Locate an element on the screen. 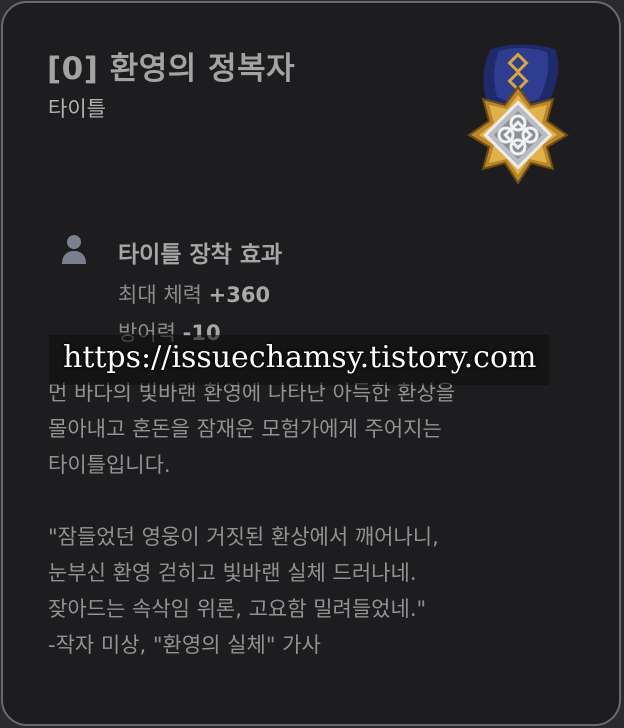 The image size is (624, 728). watermark-text: https://issuechamsy.tistory.com is located at coordinates (300, 357).